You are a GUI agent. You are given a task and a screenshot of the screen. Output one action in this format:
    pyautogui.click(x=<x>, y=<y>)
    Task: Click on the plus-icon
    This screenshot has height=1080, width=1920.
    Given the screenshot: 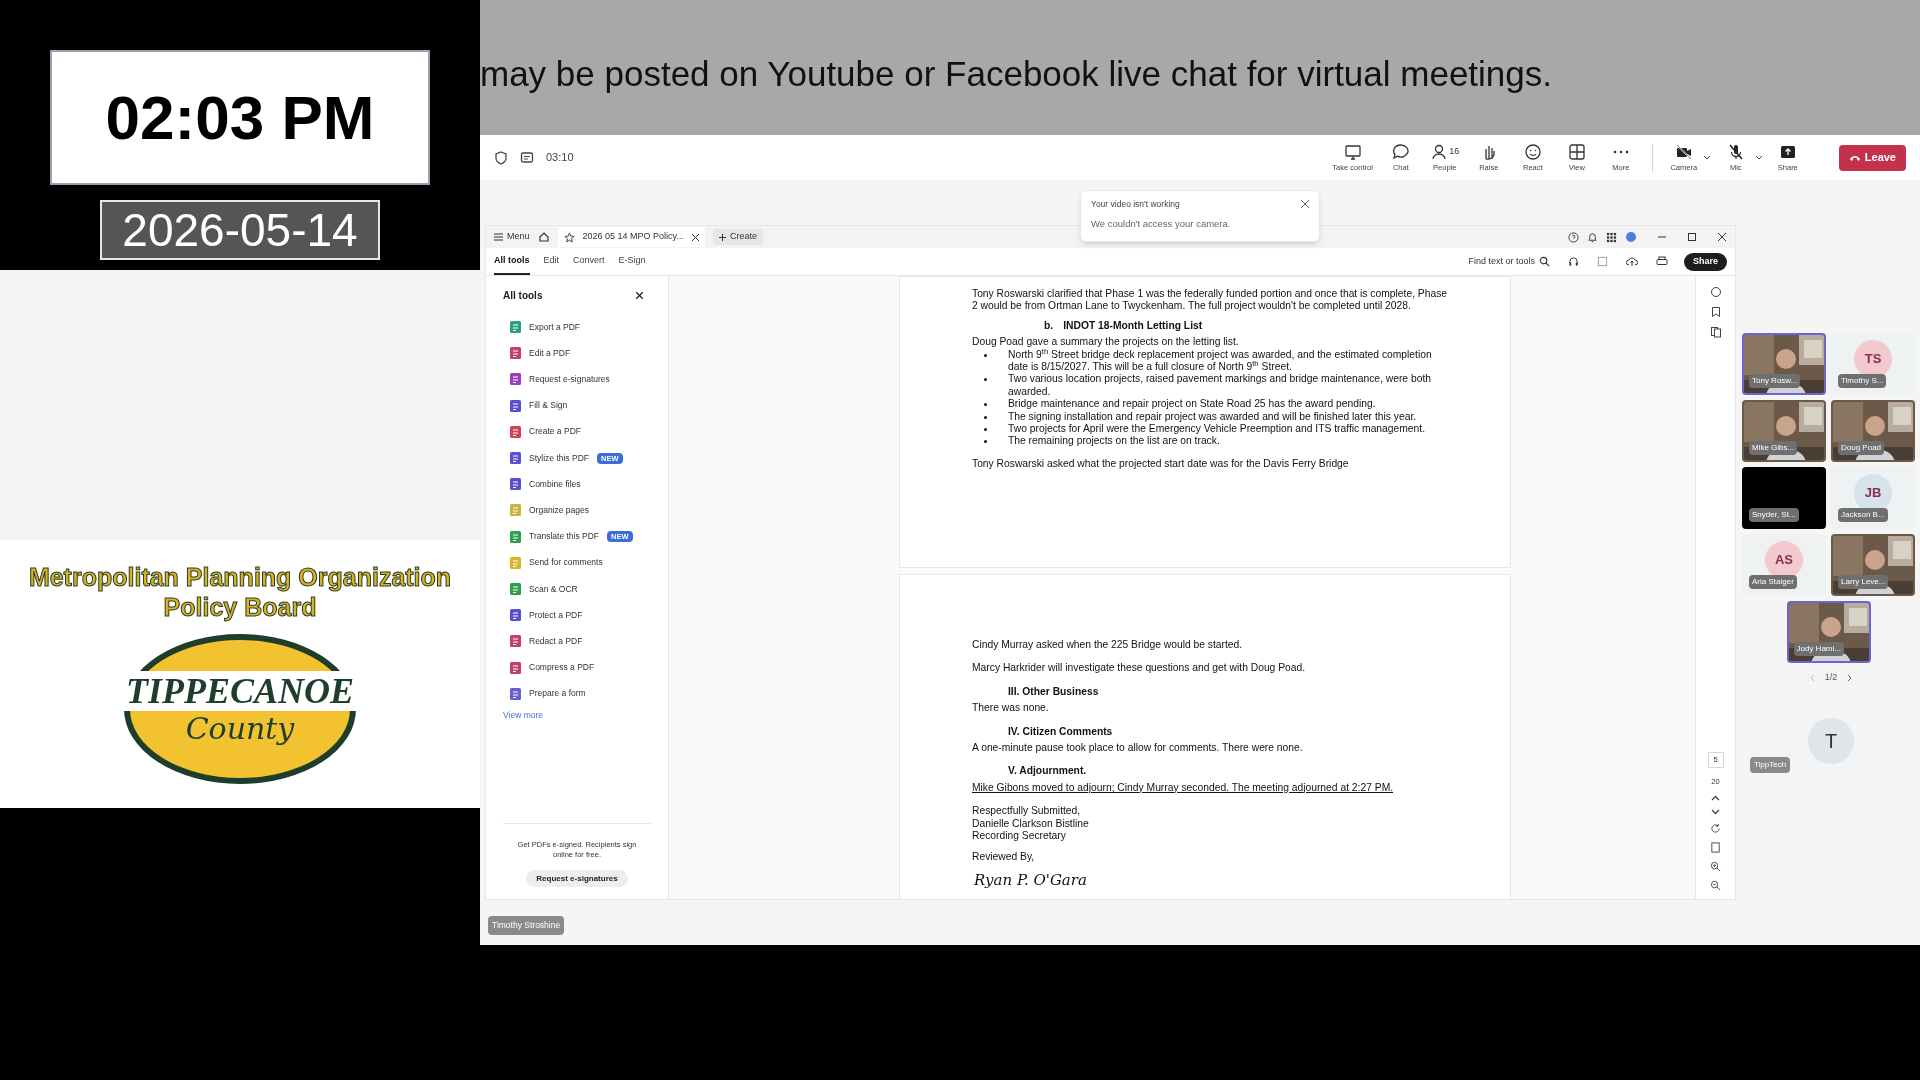 What is the action you would take?
    pyautogui.click(x=722, y=237)
    